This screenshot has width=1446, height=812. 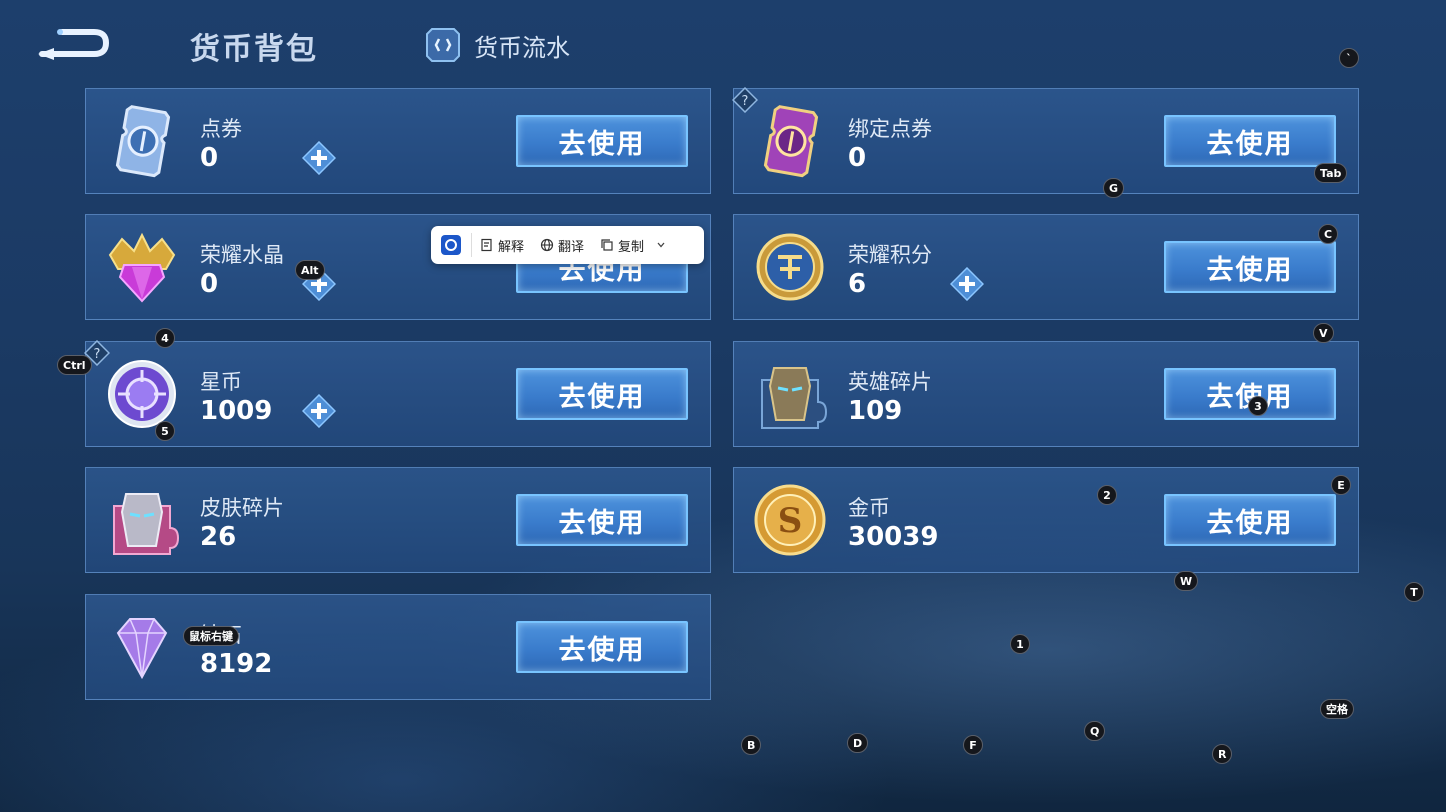 What do you see at coordinates (875, 411) in the screenshot?
I see `currency-amount: 109` at bounding box center [875, 411].